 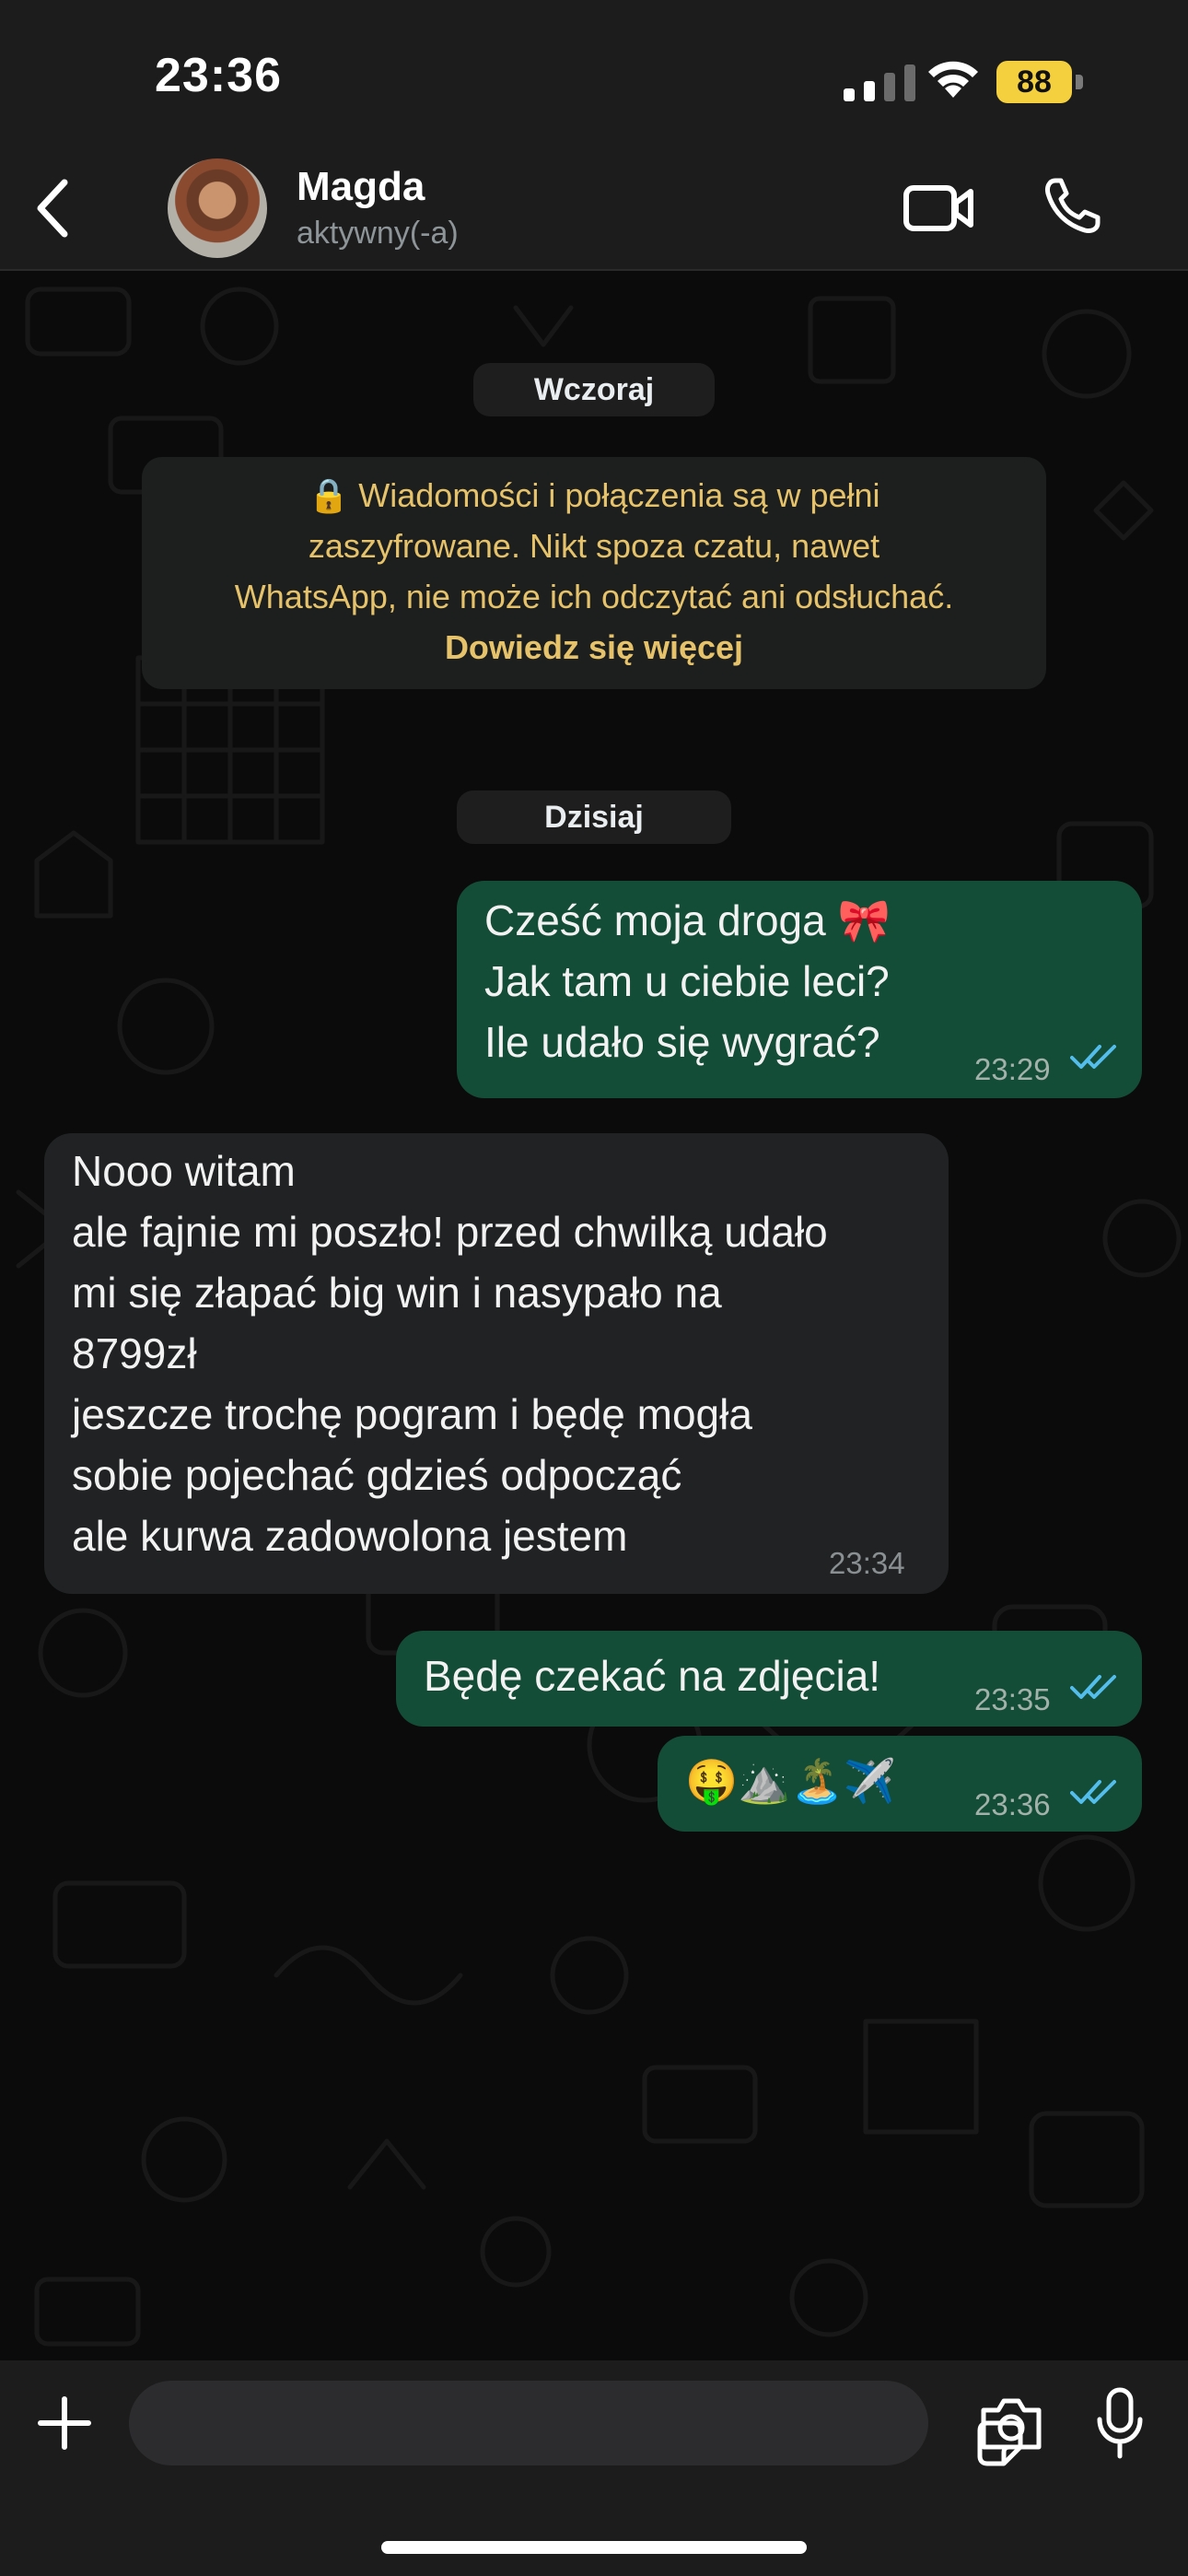 What do you see at coordinates (51, 208) in the screenshot?
I see `back-chevron-icon` at bounding box center [51, 208].